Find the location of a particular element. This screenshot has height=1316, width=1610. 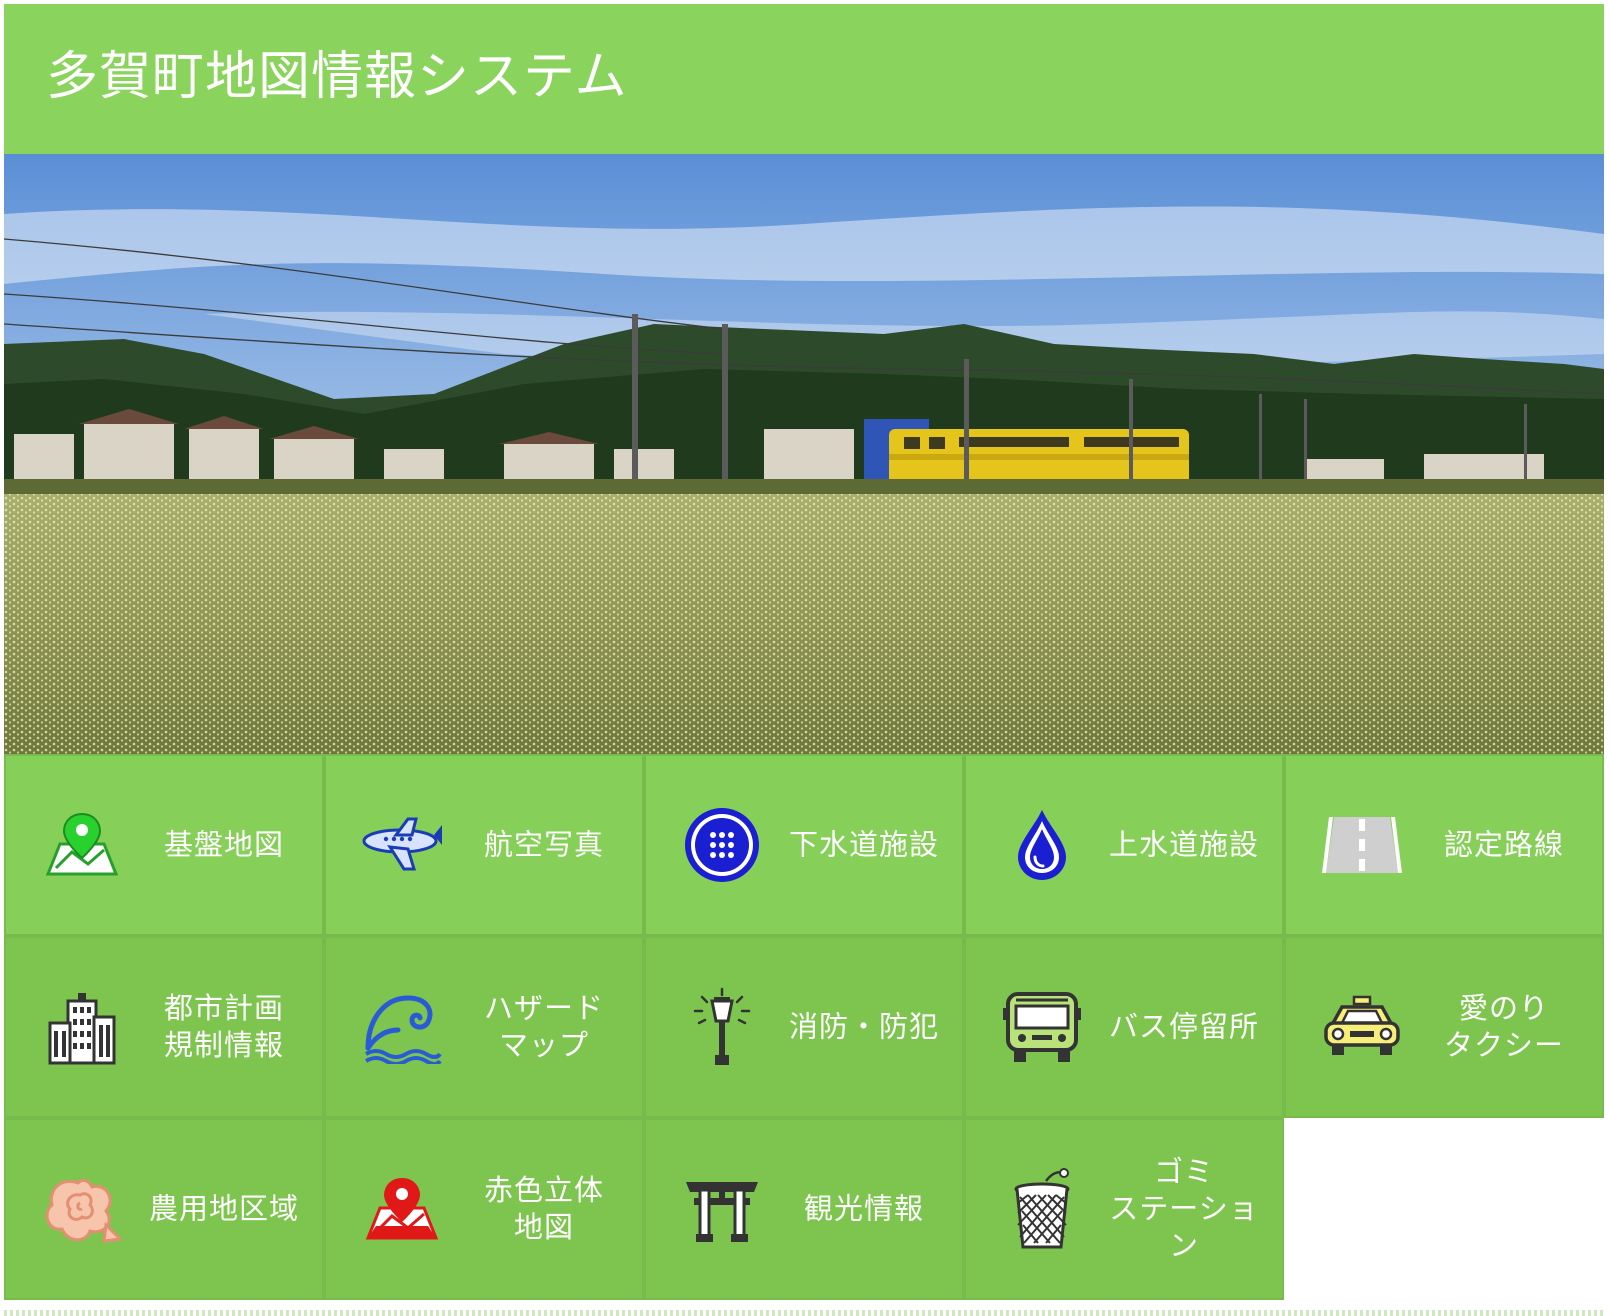

tile-label: 航空写真 is located at coordinates (543, 844).